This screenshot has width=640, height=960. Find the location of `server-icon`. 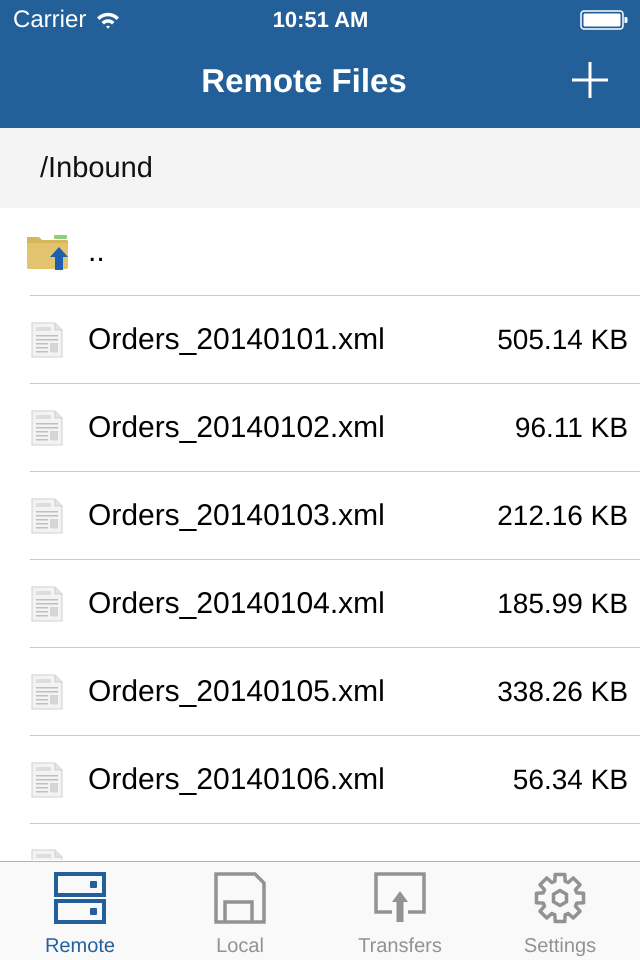

server-icon is located at coordinates (80, 898).